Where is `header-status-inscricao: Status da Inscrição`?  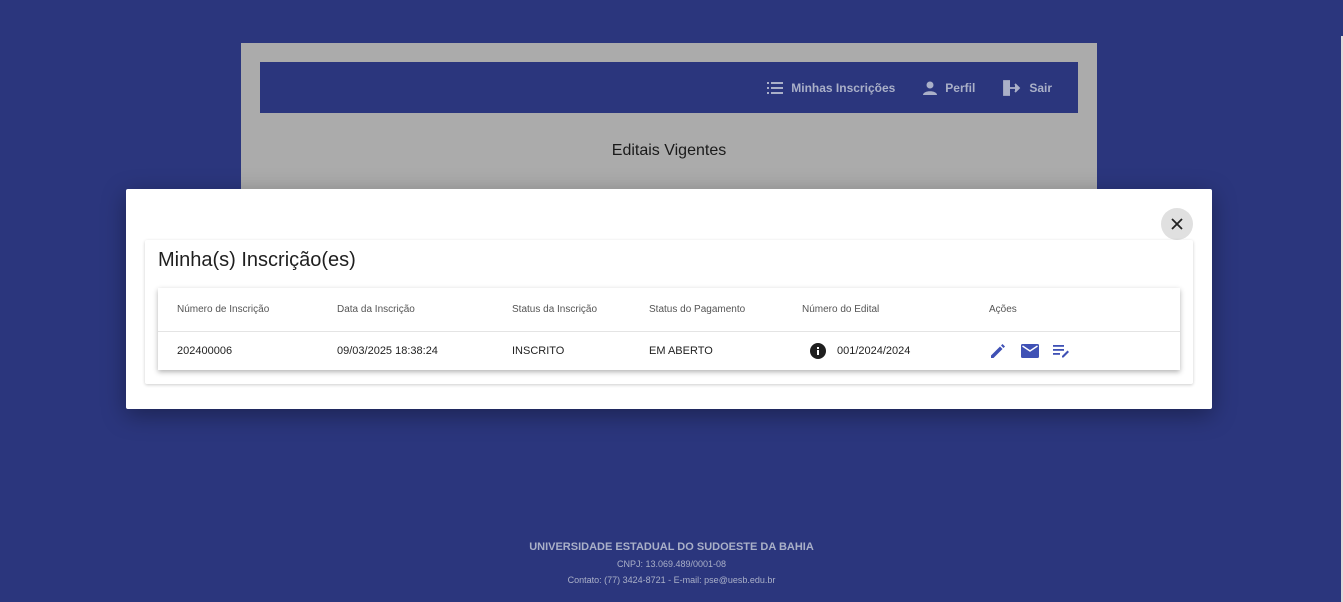
header-status-inscricao: Status da Inscrição is located at coordinates (555, 309).